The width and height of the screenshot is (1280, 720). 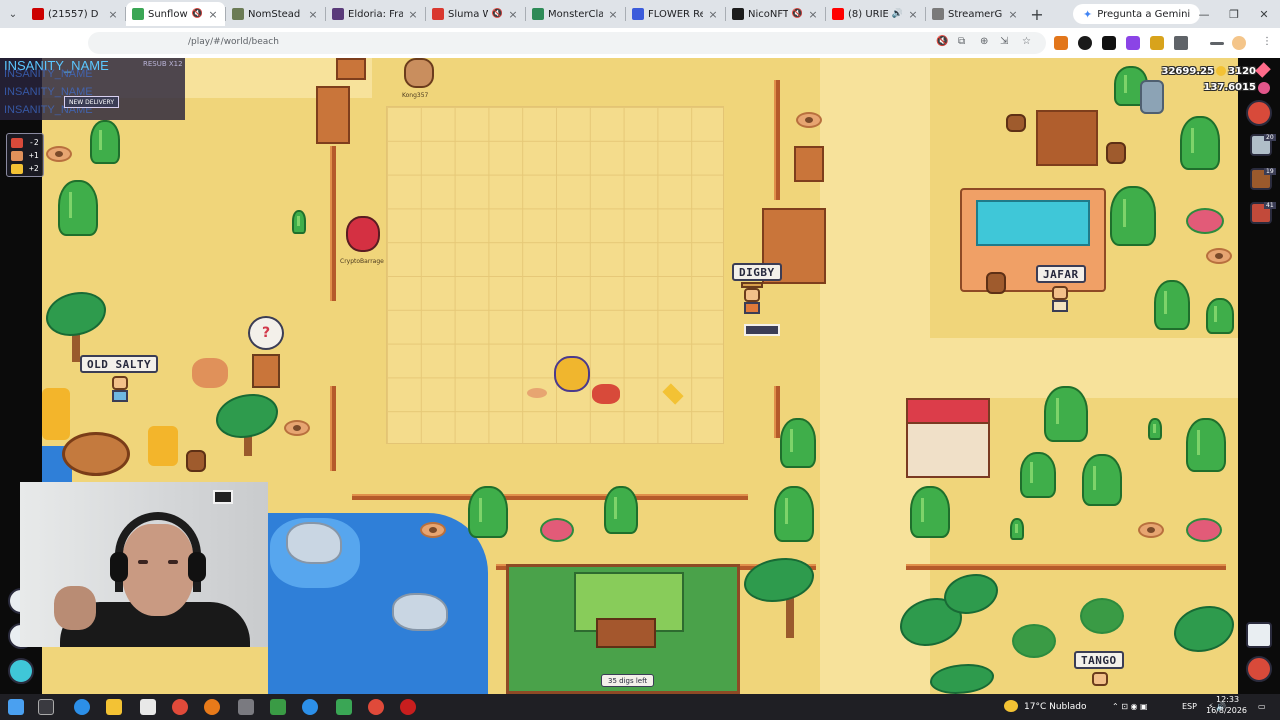 What do you see at coordinates (1144, 14) in the screenshot?
I see `ask-gemini-label: Pregunta a Gemini` at bounding box center [1144, 14].